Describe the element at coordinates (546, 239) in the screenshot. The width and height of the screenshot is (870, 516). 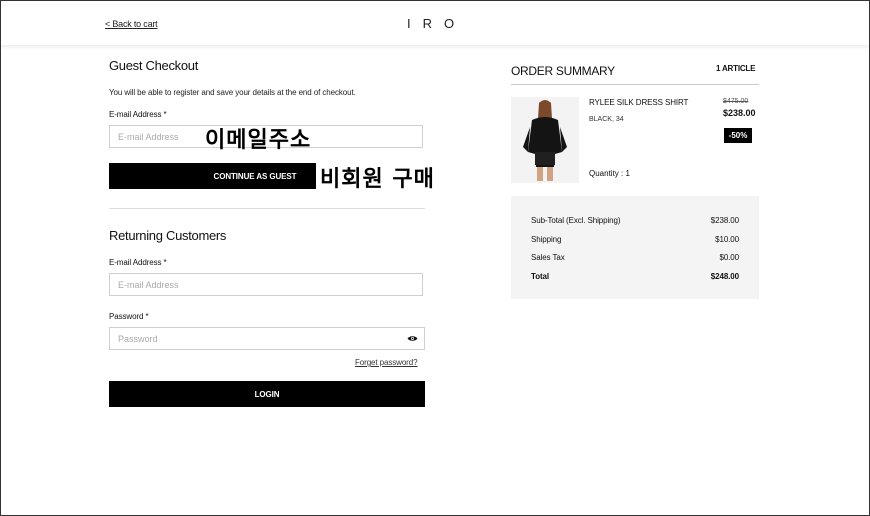
I see `shipping-label: Shipping` at that location.